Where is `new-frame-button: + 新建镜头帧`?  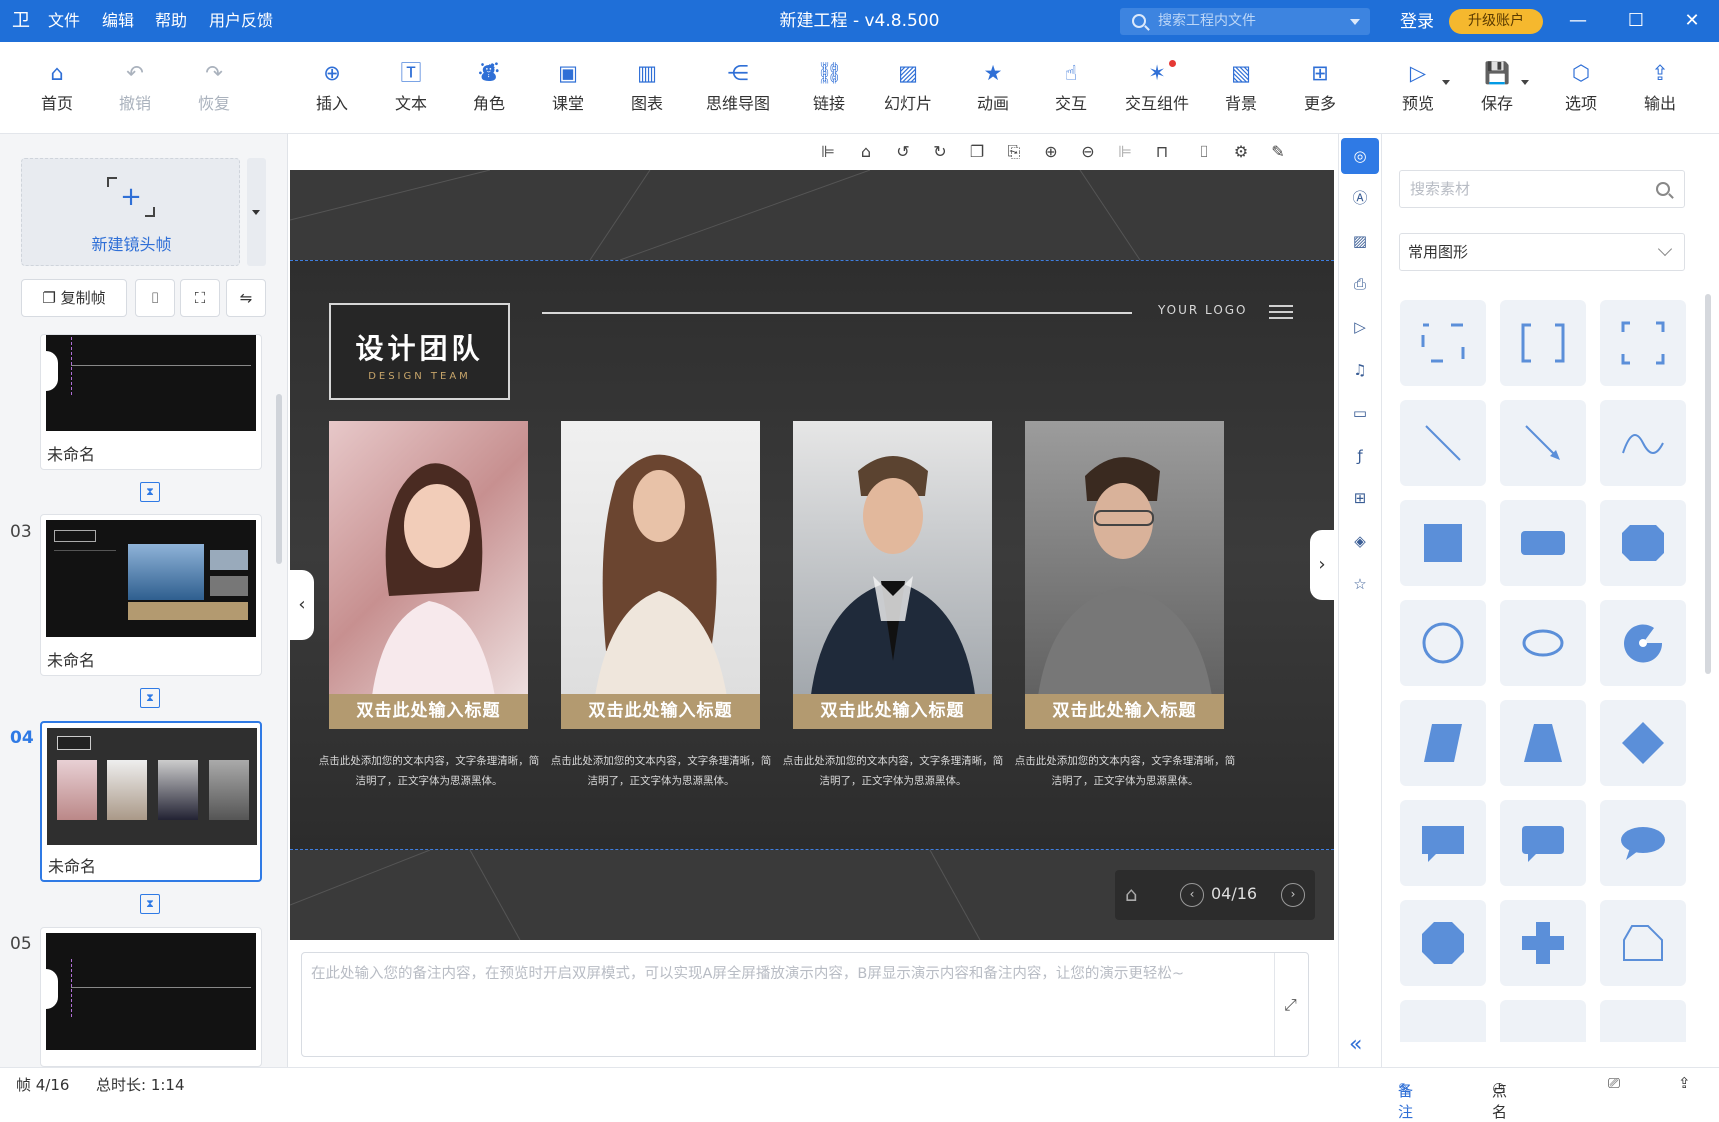
new-frame-button: + 新建镜头帧 is located at coordinates (130, 212).